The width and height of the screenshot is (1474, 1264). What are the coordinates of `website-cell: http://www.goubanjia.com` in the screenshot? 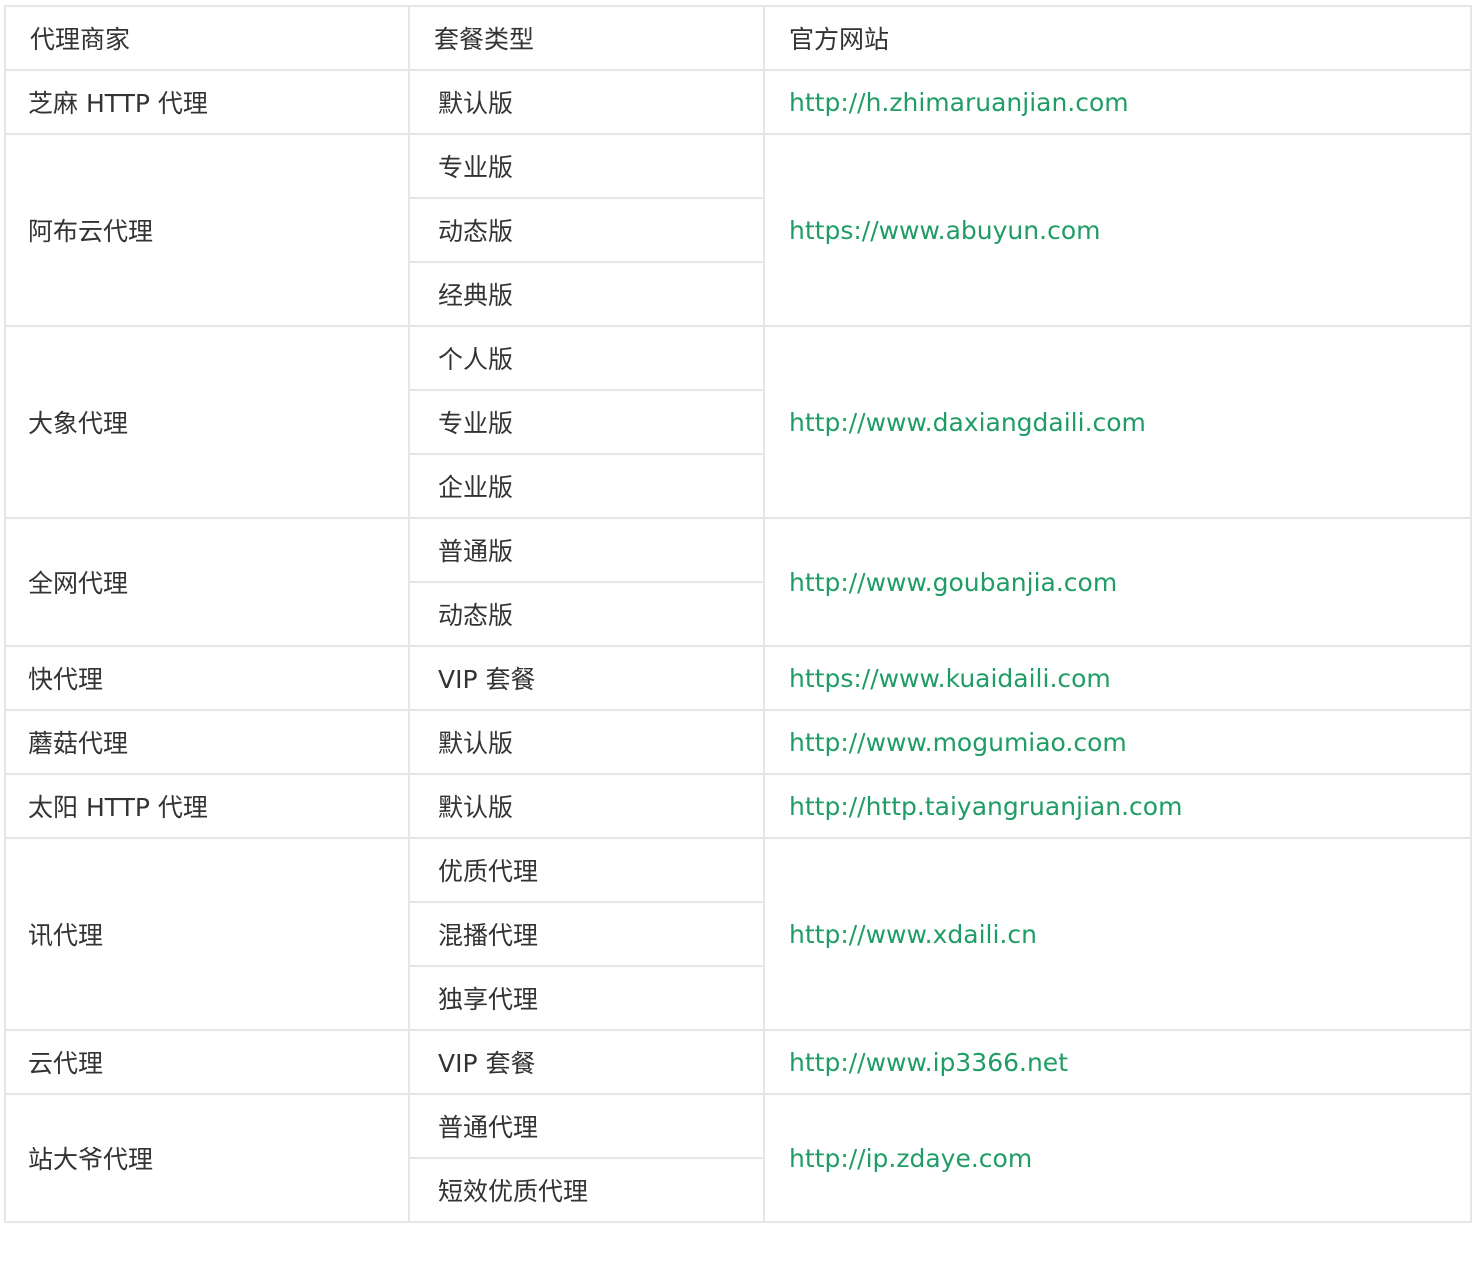 It's located at (1117, 582).